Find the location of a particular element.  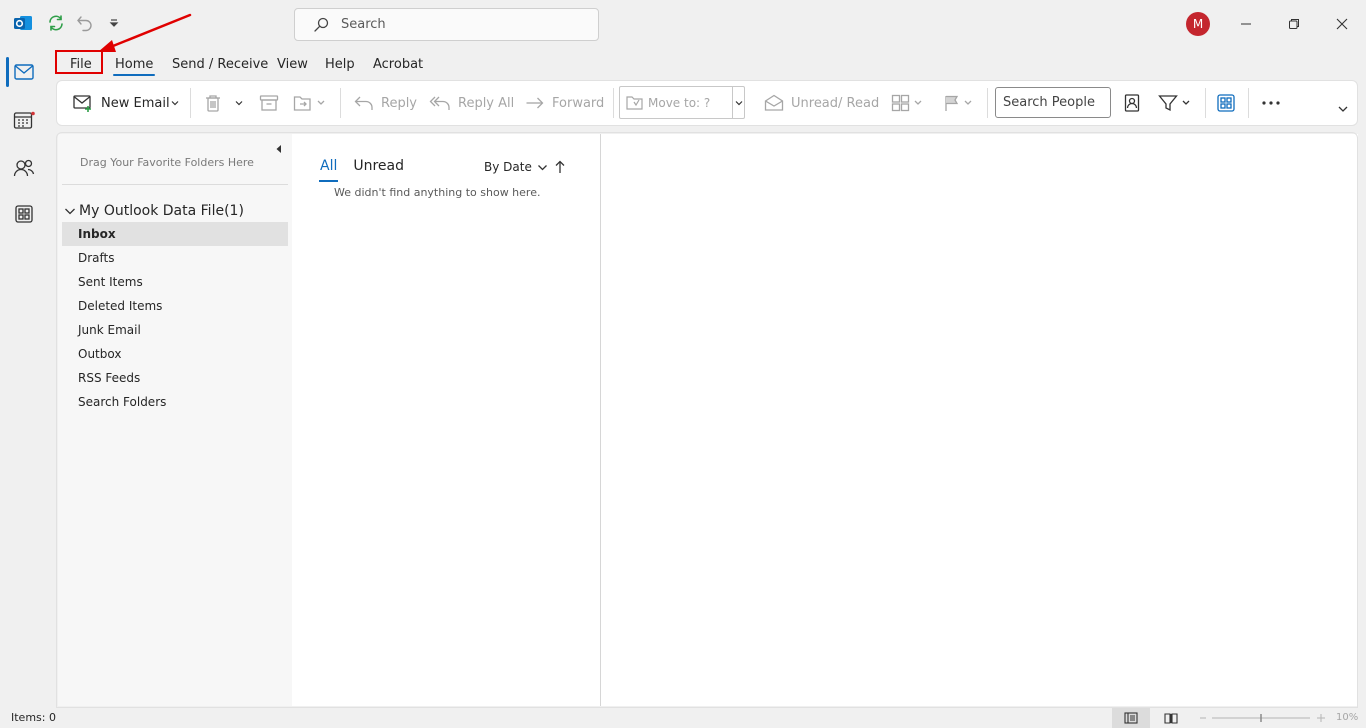

more-options-icon is located at coordinates (1271, 103).